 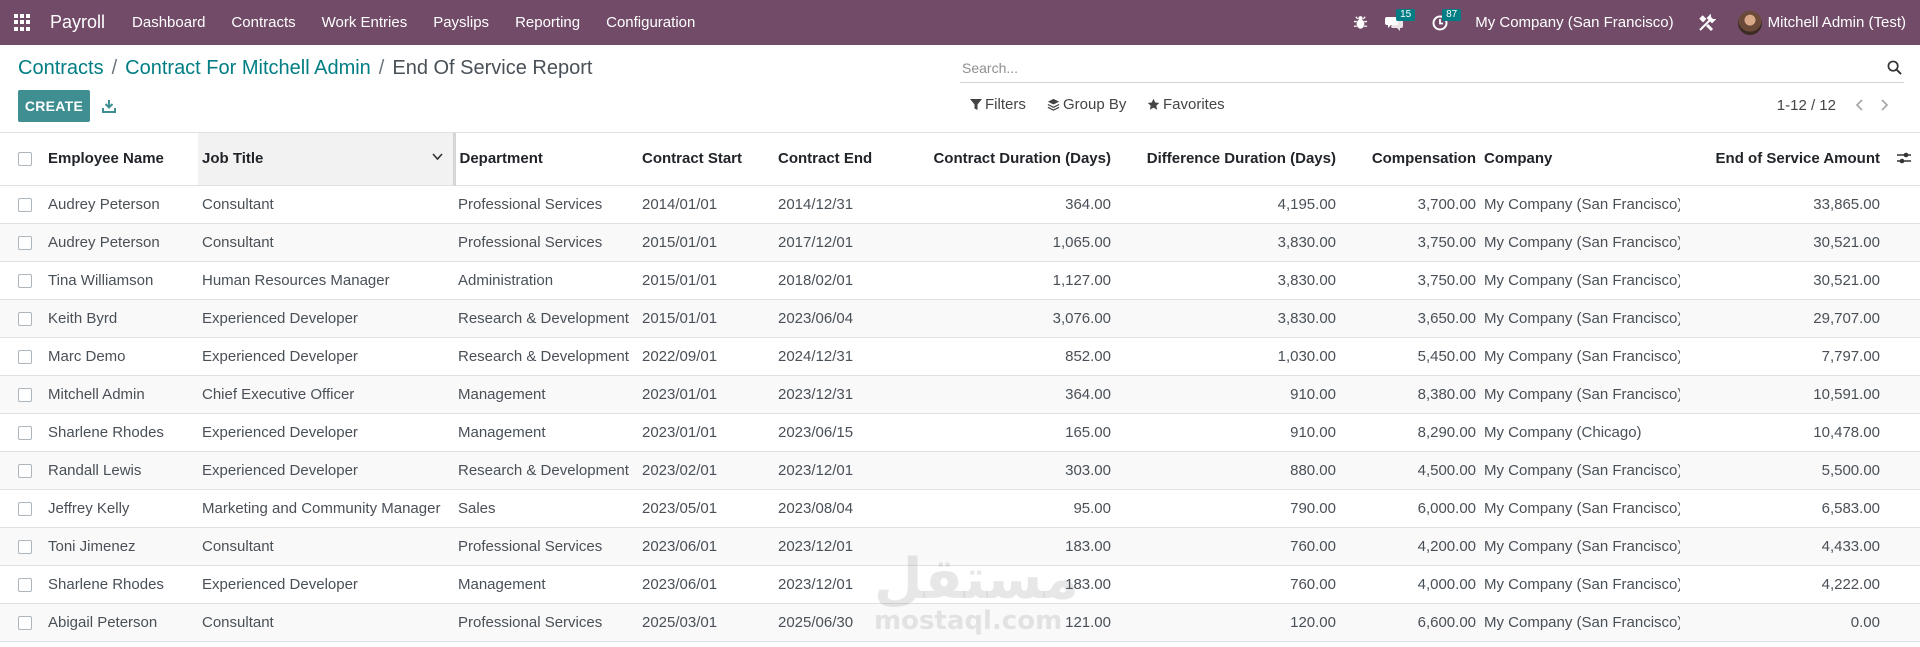 I want to click on col-end-of-service-amount: End of Service Amount, so click(x=1800, y=159).